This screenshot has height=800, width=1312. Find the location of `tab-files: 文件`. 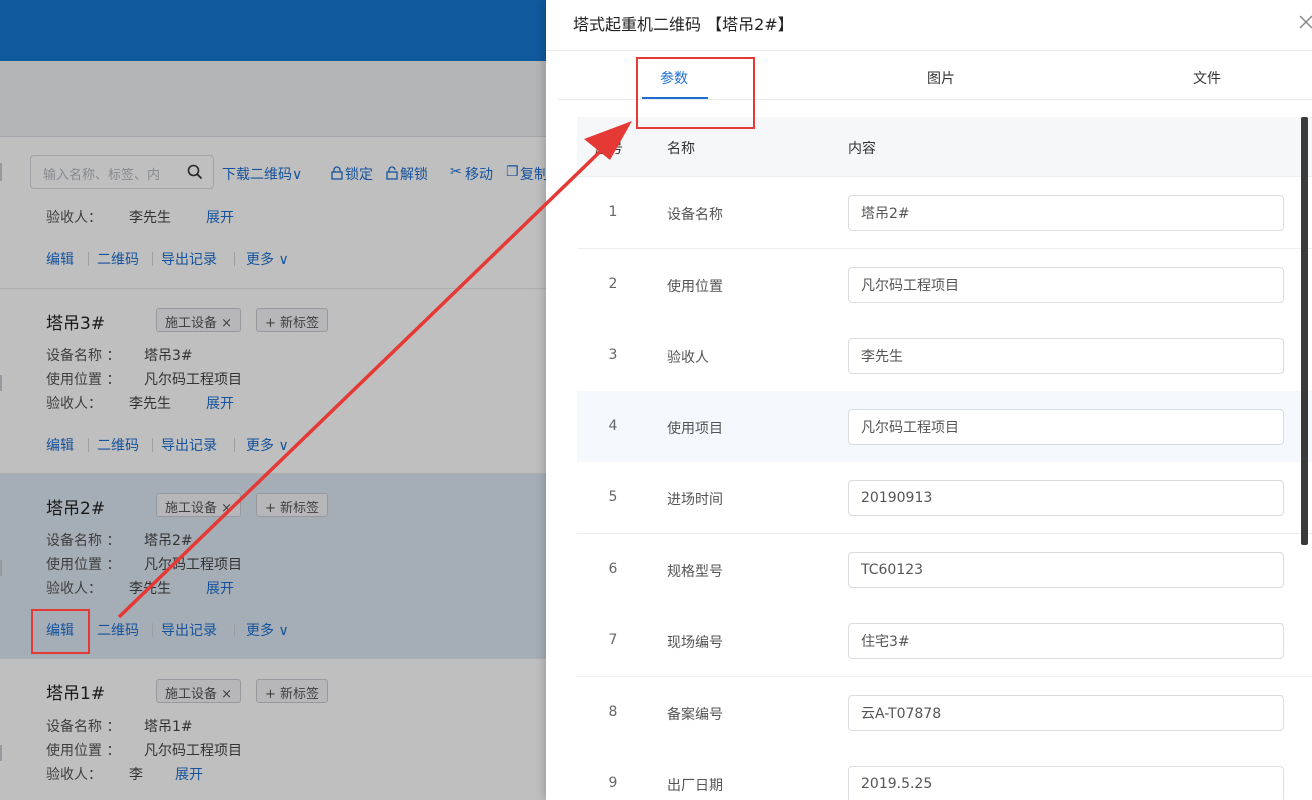

tab-files: 文件 is located at coordinates (1207, 78).